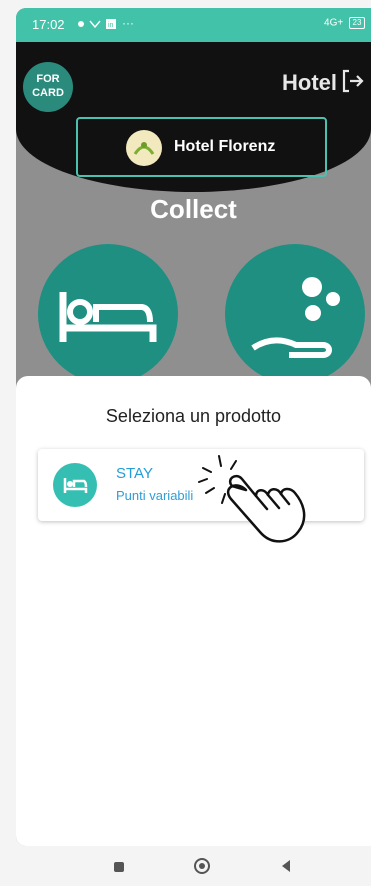  I want to click on recent-apps-icon, so click(119, 866).